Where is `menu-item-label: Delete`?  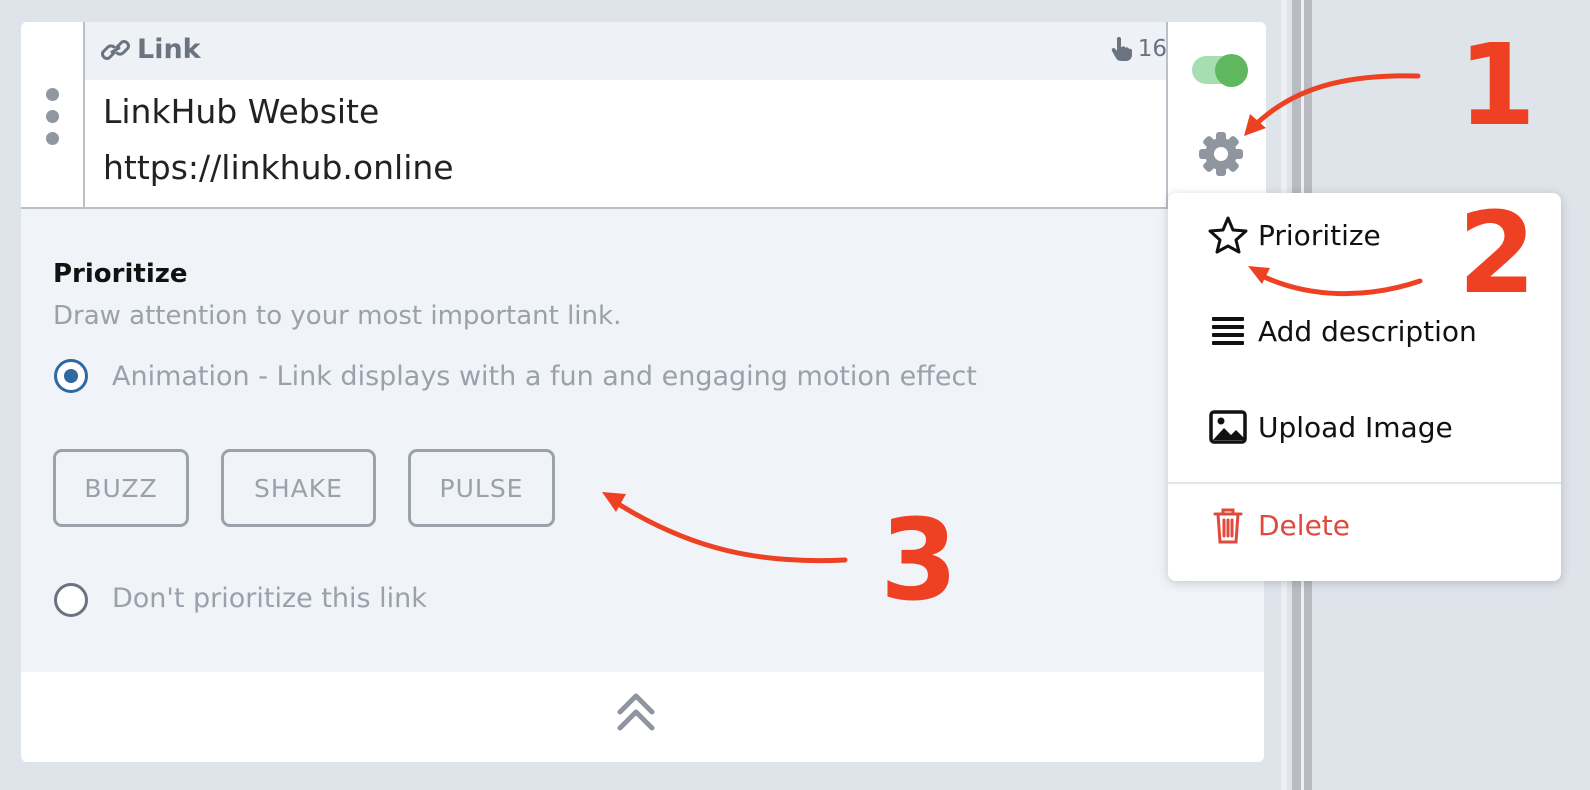
menu-item-label: Delete is located at coordinates (1304, 525).